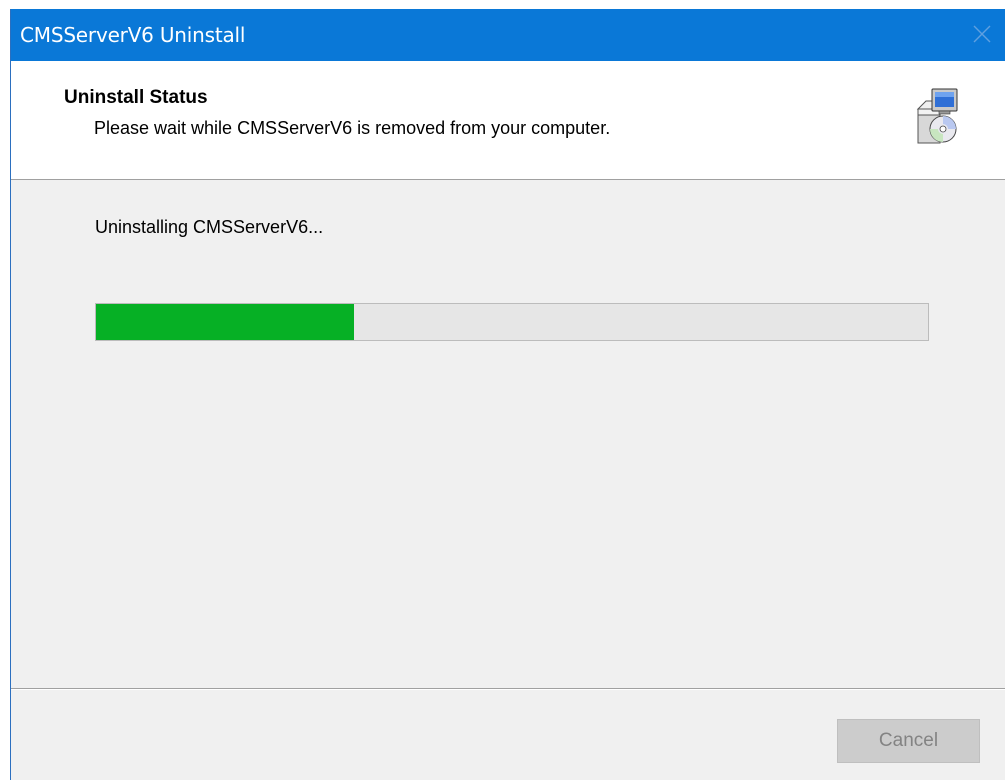  What do you see at coordinates (937, 116) in the screenshot?
I see `installer-computer-icon` at bounding box center [937, 116].